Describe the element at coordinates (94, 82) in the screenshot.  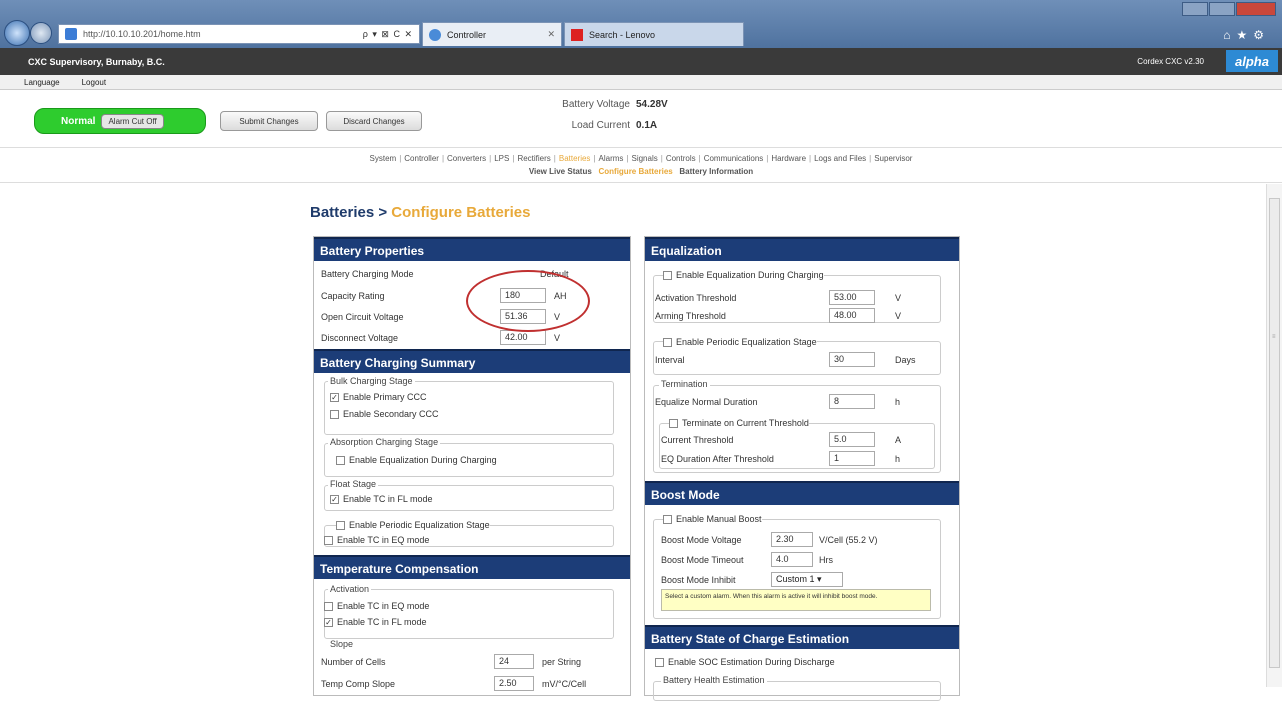
I see `logout-link: Logout` at that location.